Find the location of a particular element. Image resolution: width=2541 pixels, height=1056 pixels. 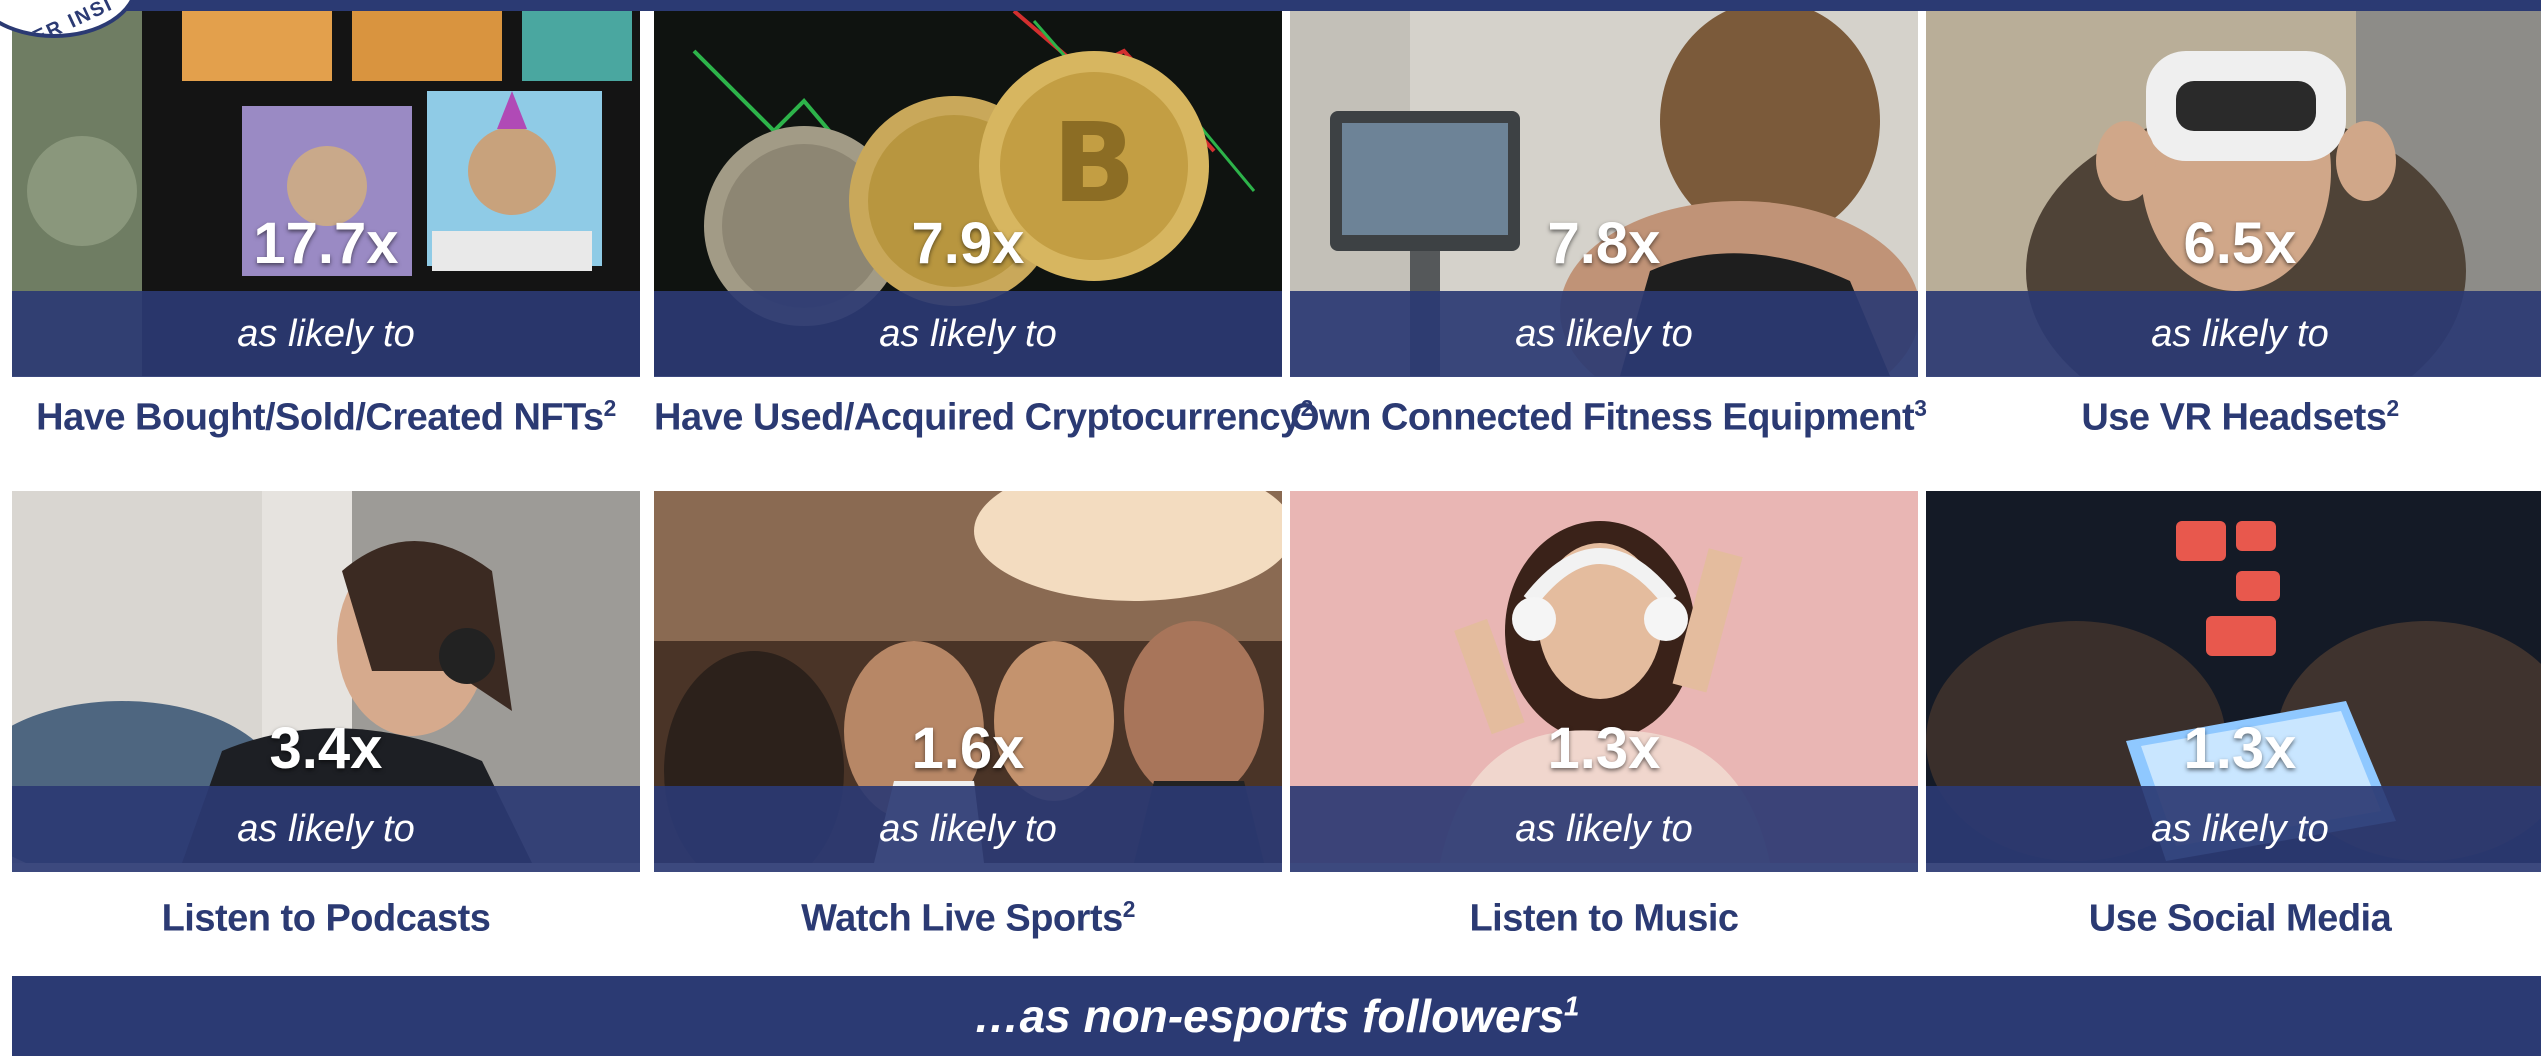

activity-label: Own Connected Fitness Equipment3 is located at coordinates (1608, 417).